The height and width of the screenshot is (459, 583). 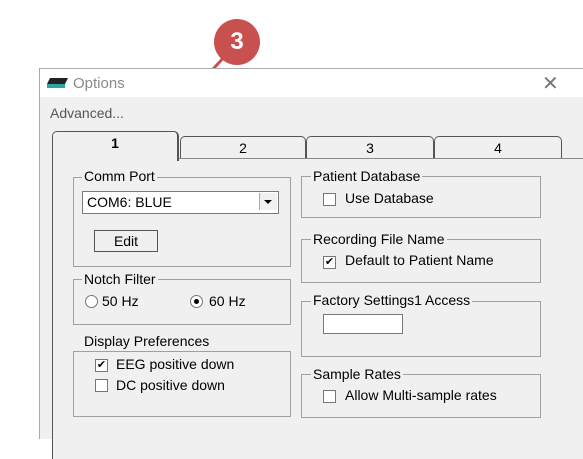 What do you see at coordinates (243, 147) in the screenshot?
I see `tab-2: 2` at bounding box center [243, 147].